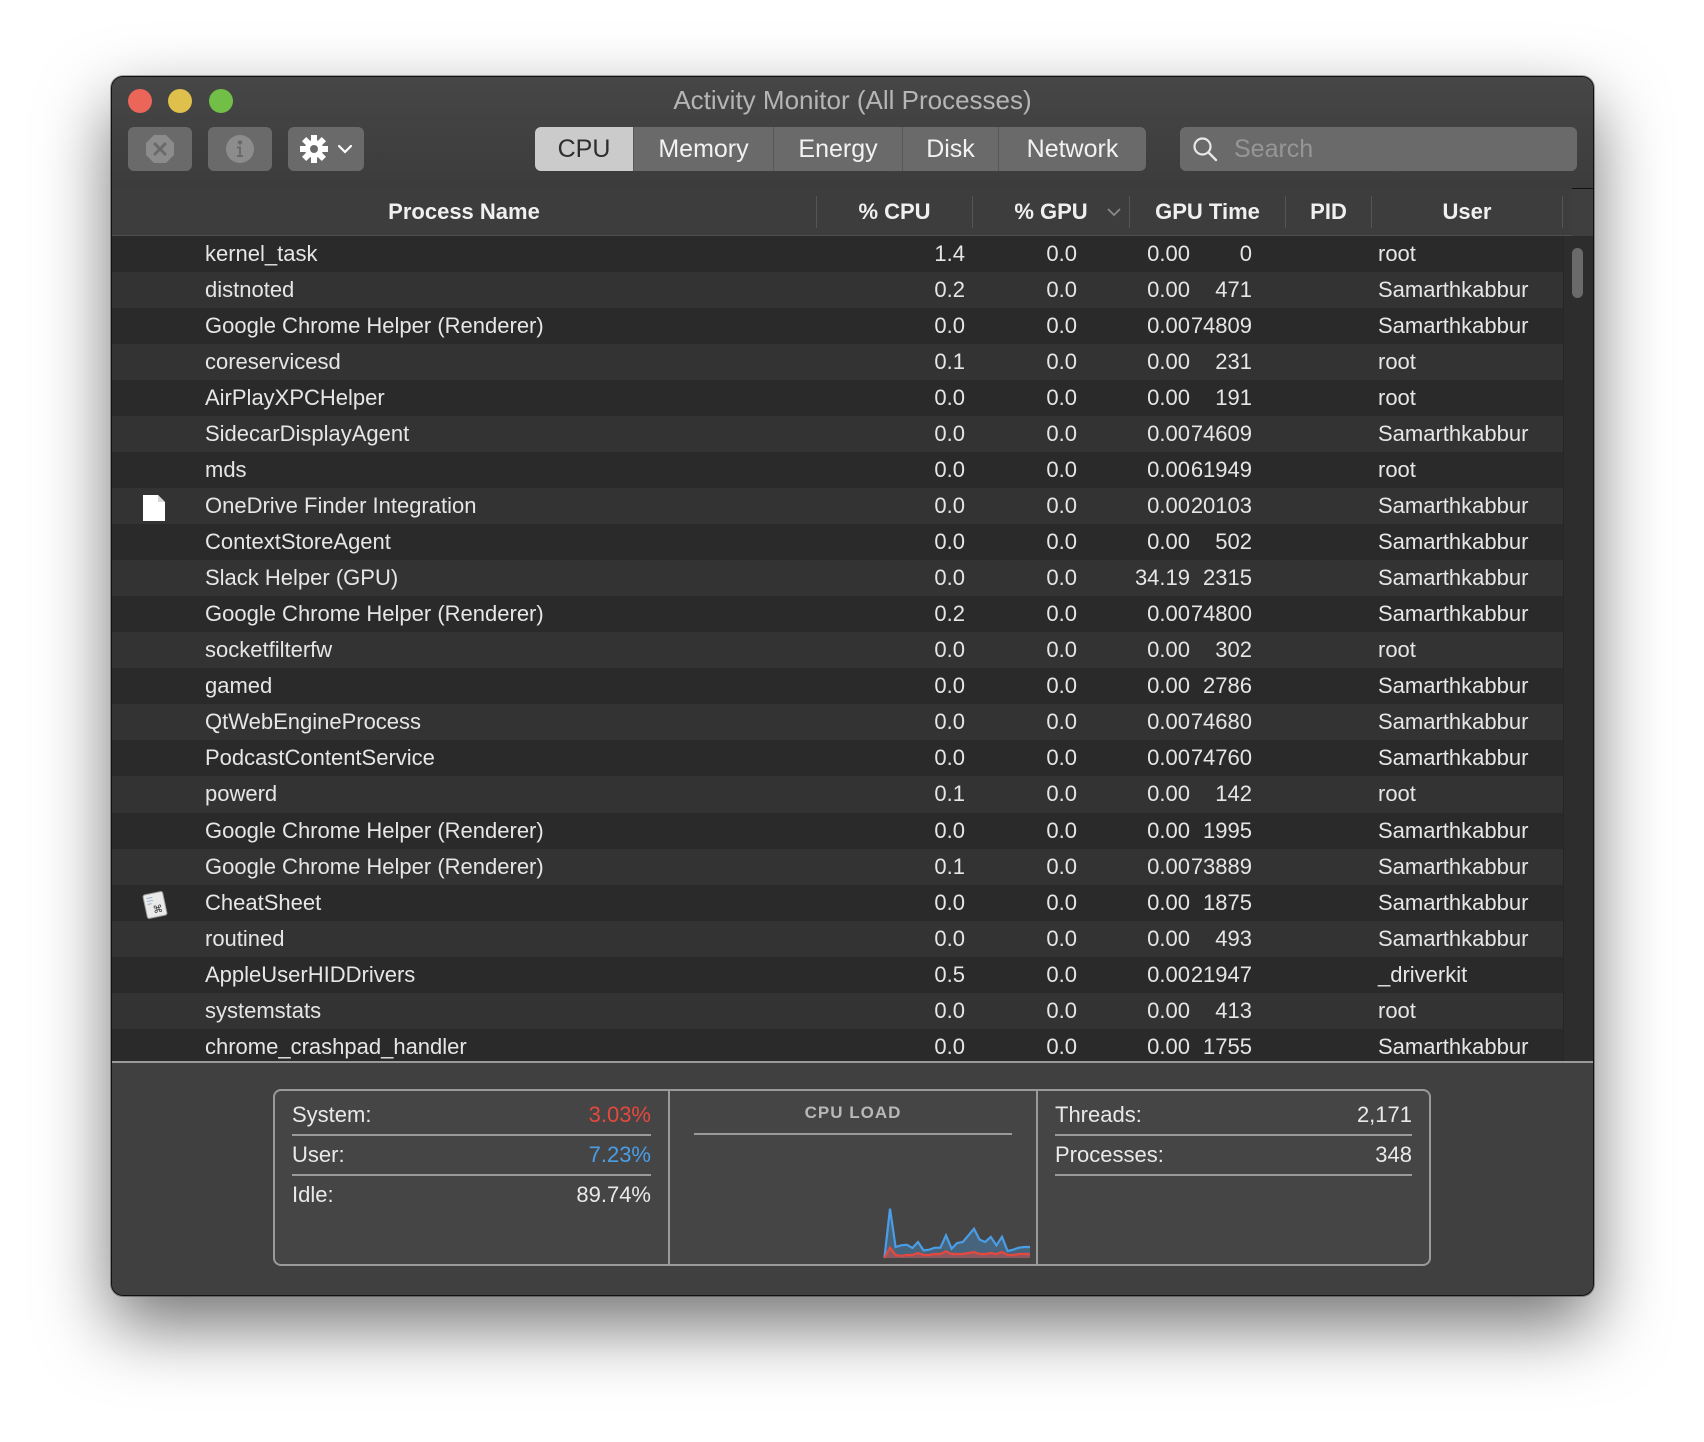 The height and width of the screenshot is (1442, 1704). What do you see at coordinates (1578, 648) in the screenshot?
I see `vertical-scrollbar` at bounding box center [1578, 648].